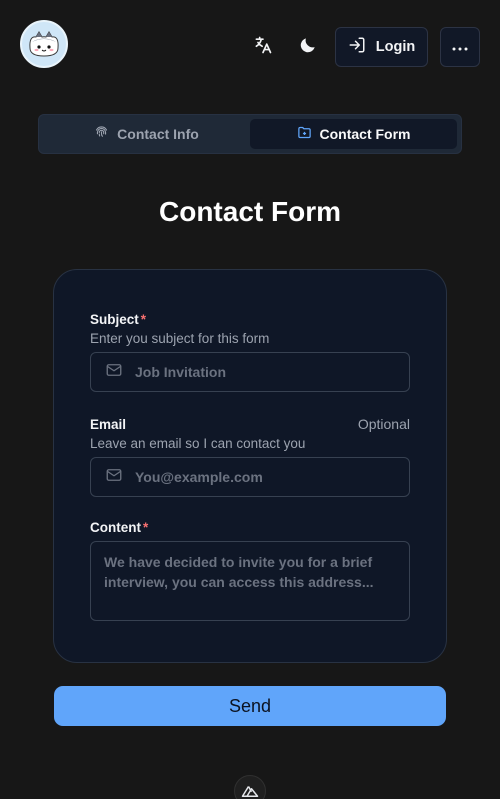 Image resolution: width=500 pixels, height=799 pixels. I want to click on translate-button, so click(263, 47).